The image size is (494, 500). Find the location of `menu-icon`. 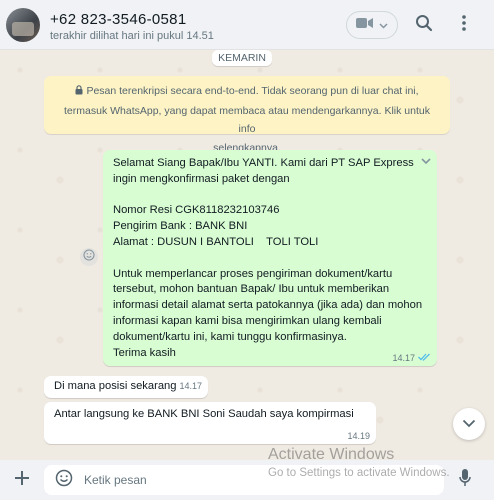

menu-icon is located at coordinates (464, 25).